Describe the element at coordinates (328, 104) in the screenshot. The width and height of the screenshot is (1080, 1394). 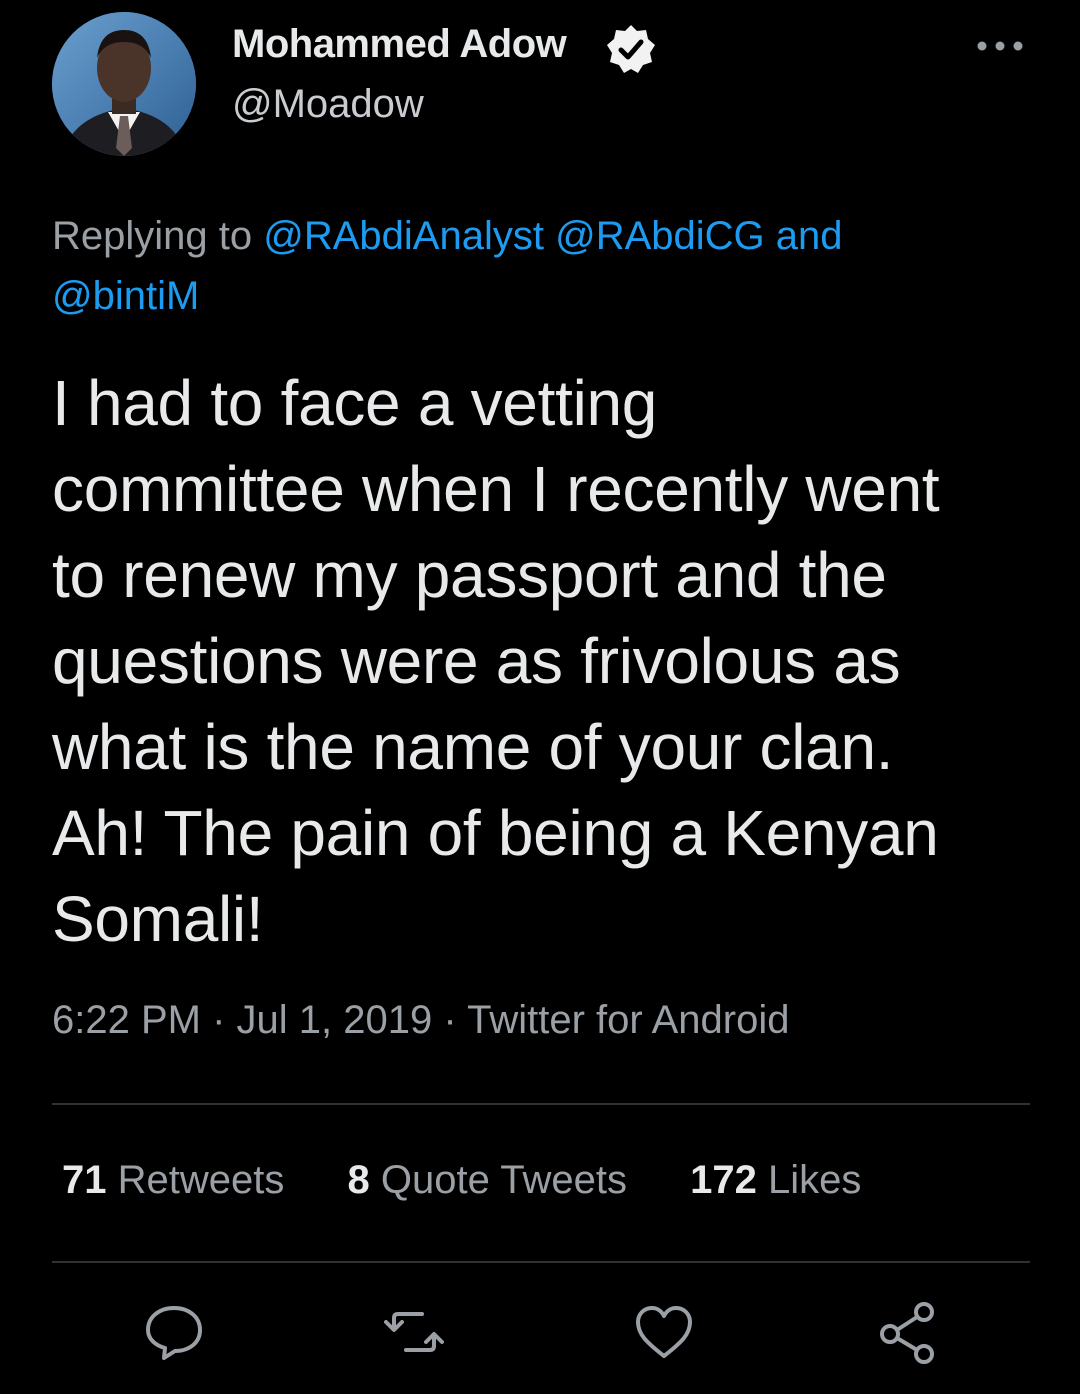
I see `user-handle: @Moadow` at that location.